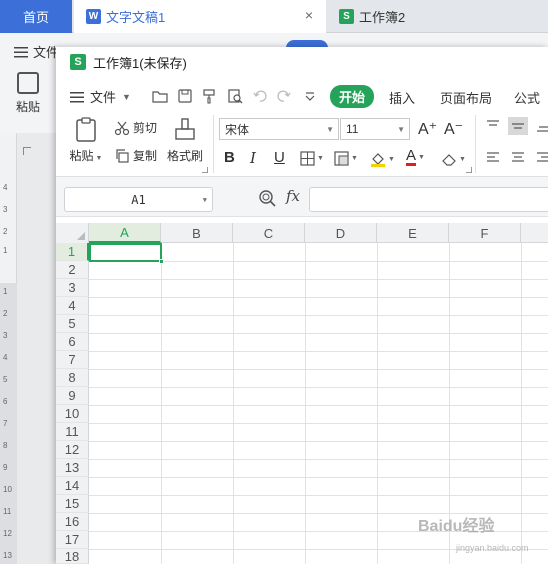 The width and height of the screenshot is (548, 564). I want to click on redo-icon, so click(284, 96).